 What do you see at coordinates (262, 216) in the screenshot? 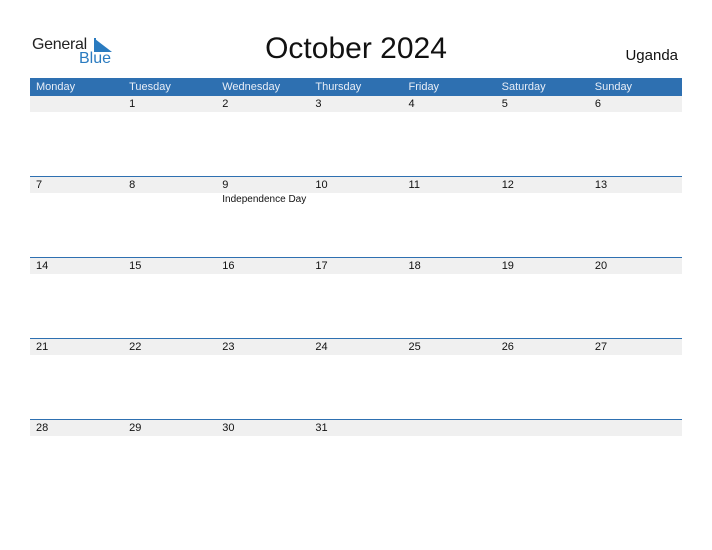
I see `day-cell: 9 Independence Day` at bounding box center [262, 216].